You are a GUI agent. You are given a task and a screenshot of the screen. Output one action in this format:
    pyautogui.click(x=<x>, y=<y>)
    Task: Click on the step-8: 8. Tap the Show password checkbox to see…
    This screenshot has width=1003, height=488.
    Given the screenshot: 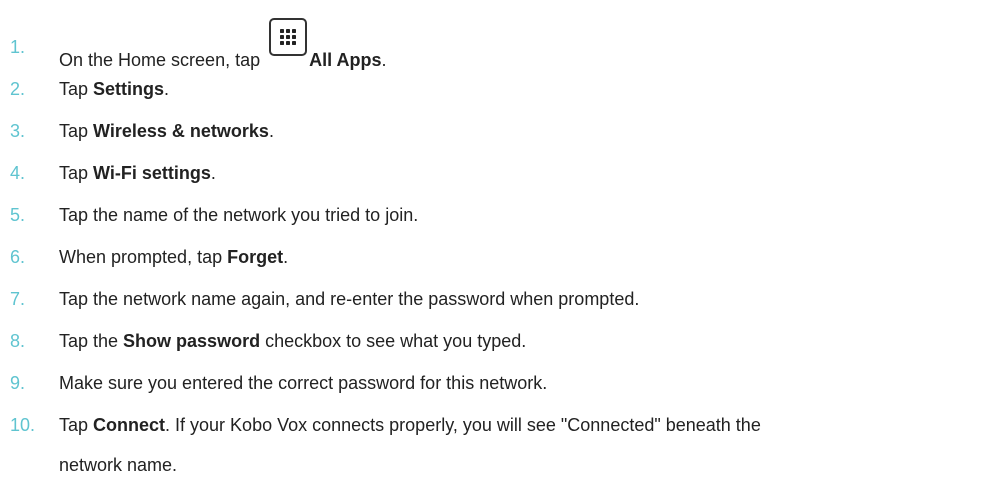 What is the action you would take?
    pyautogui.click(x=501, y=341)
    